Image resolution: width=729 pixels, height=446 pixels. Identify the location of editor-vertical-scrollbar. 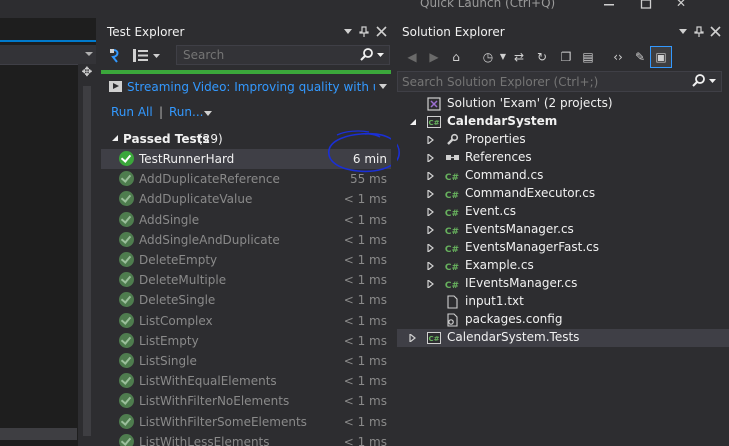
(87, 255).